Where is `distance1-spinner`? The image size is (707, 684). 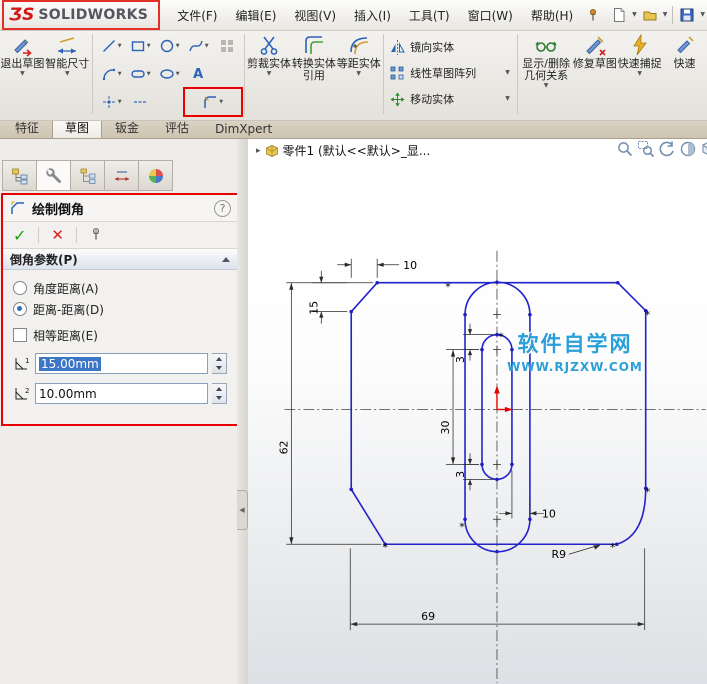 distance1-spinner is located at coordinates (219, 363).